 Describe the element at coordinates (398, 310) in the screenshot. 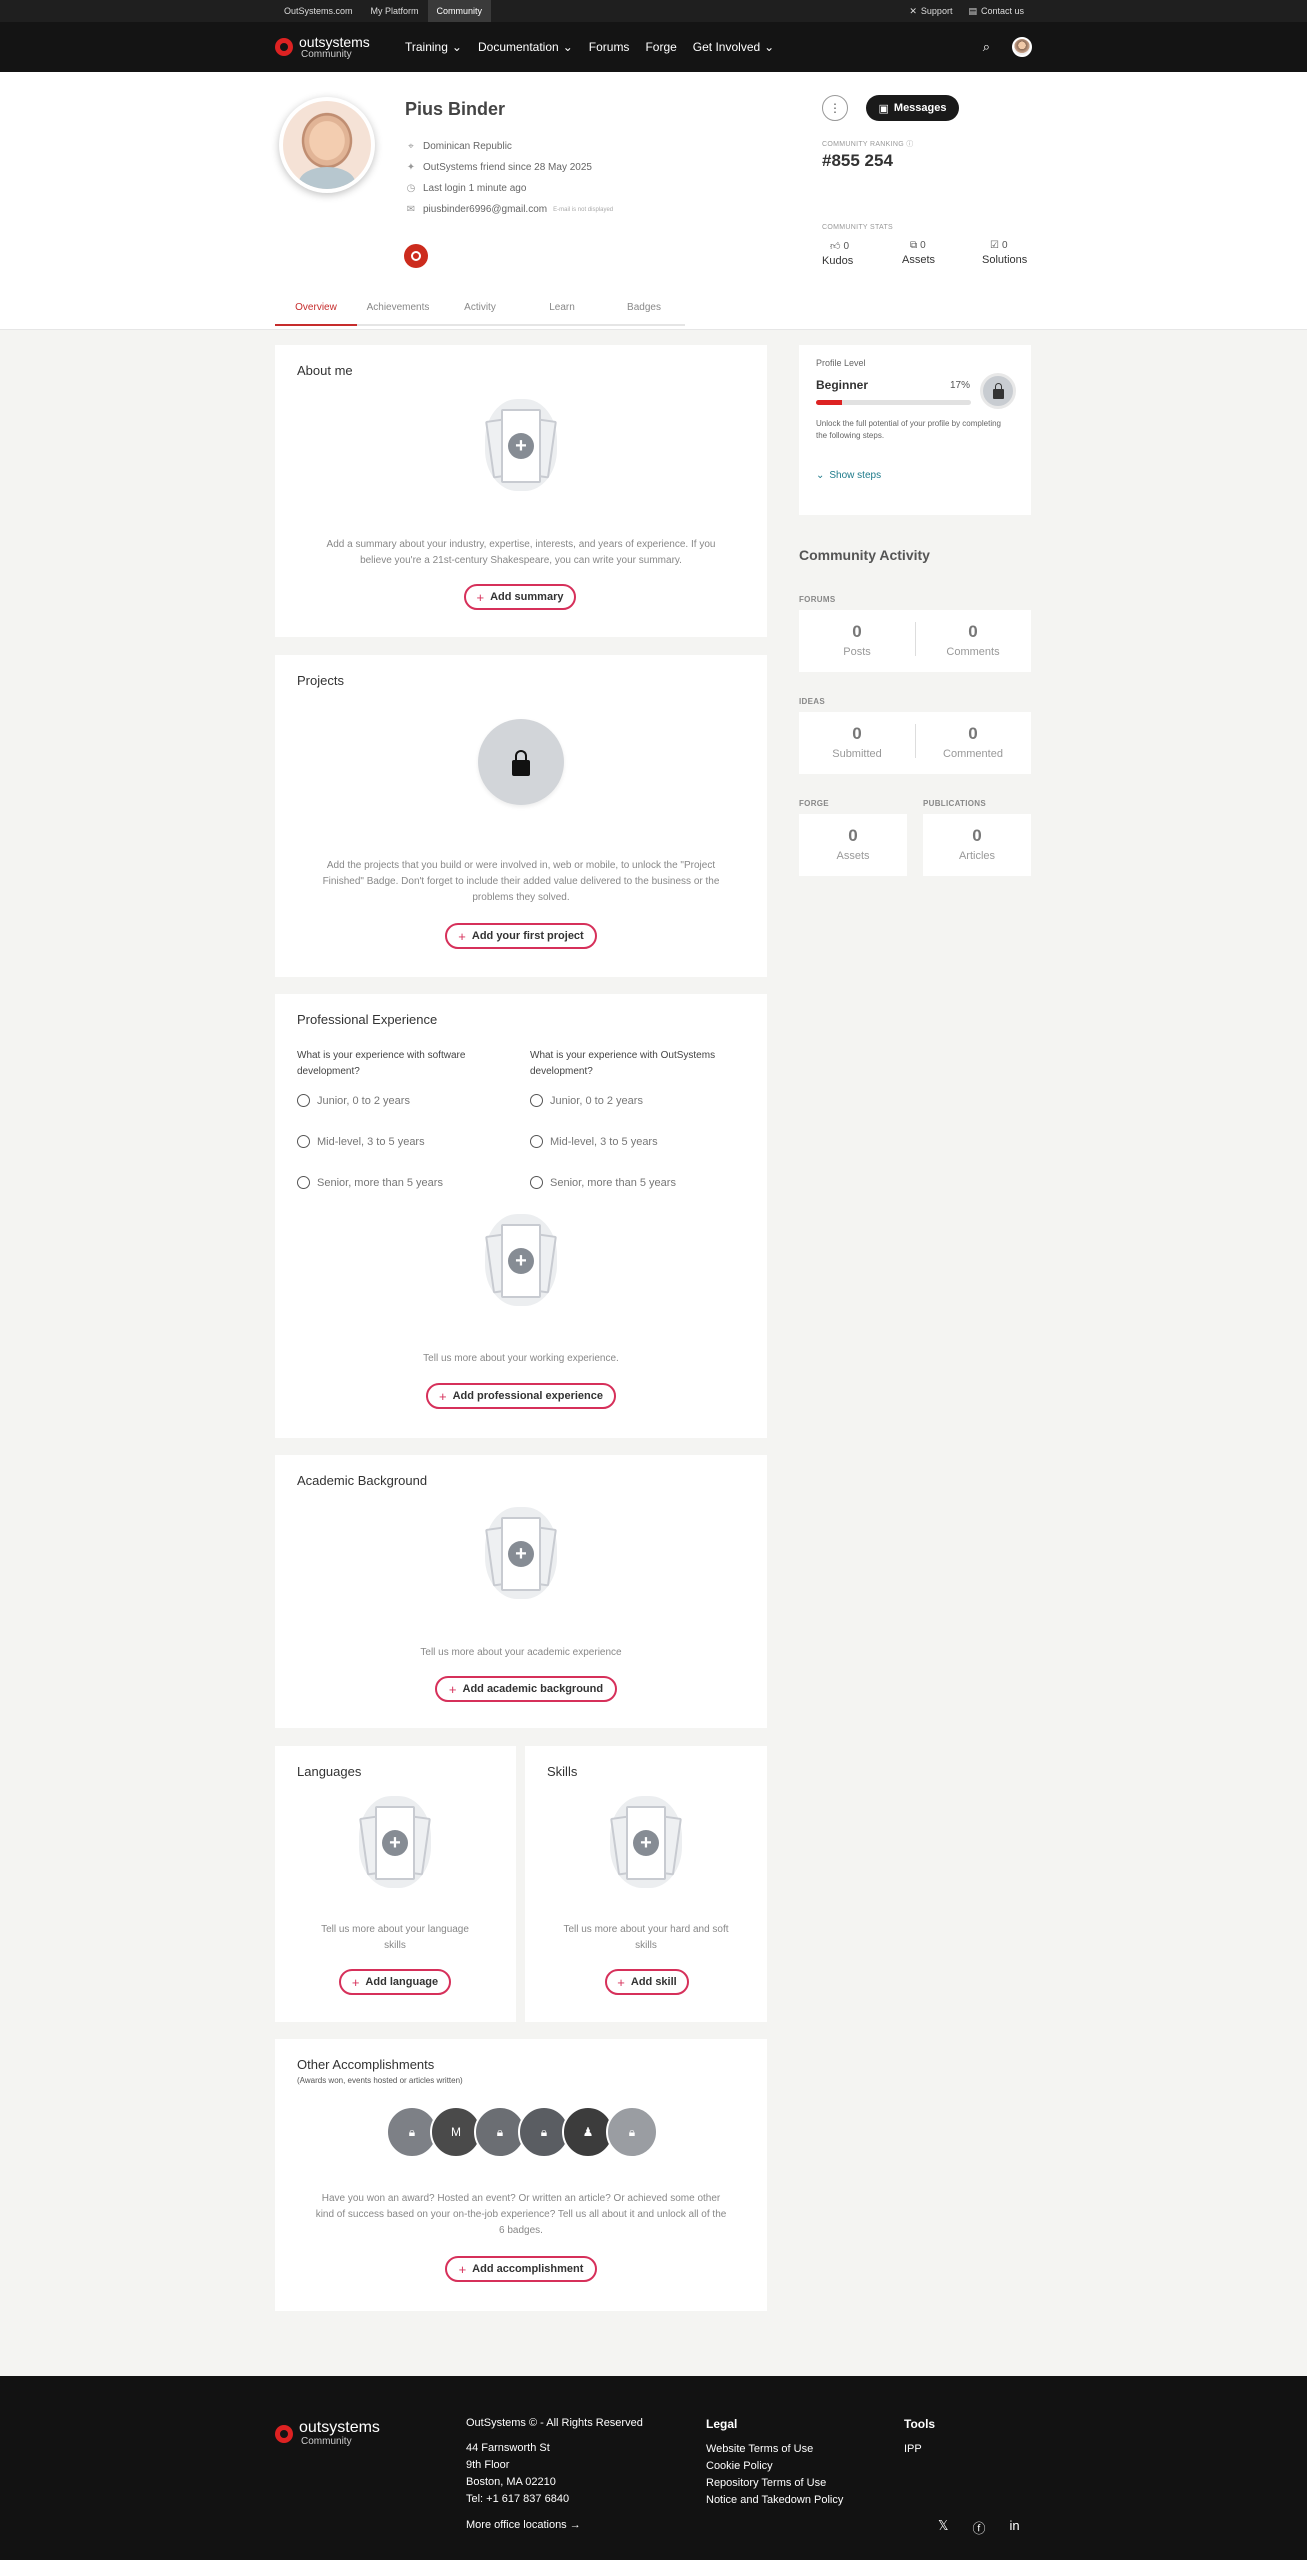

I see `tab-achievements: Achievements` at that location.